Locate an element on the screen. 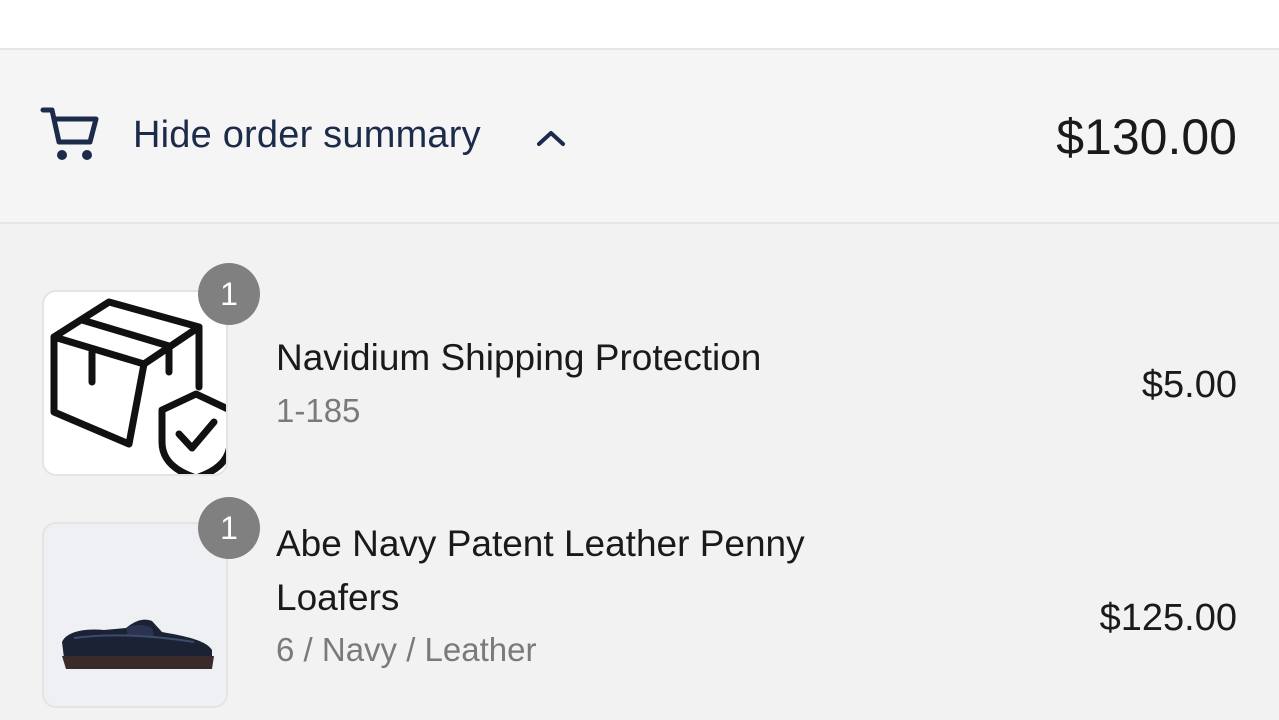 This screenshot has height=720, width=1279. cart-icon is located at coordinates (71, 133).